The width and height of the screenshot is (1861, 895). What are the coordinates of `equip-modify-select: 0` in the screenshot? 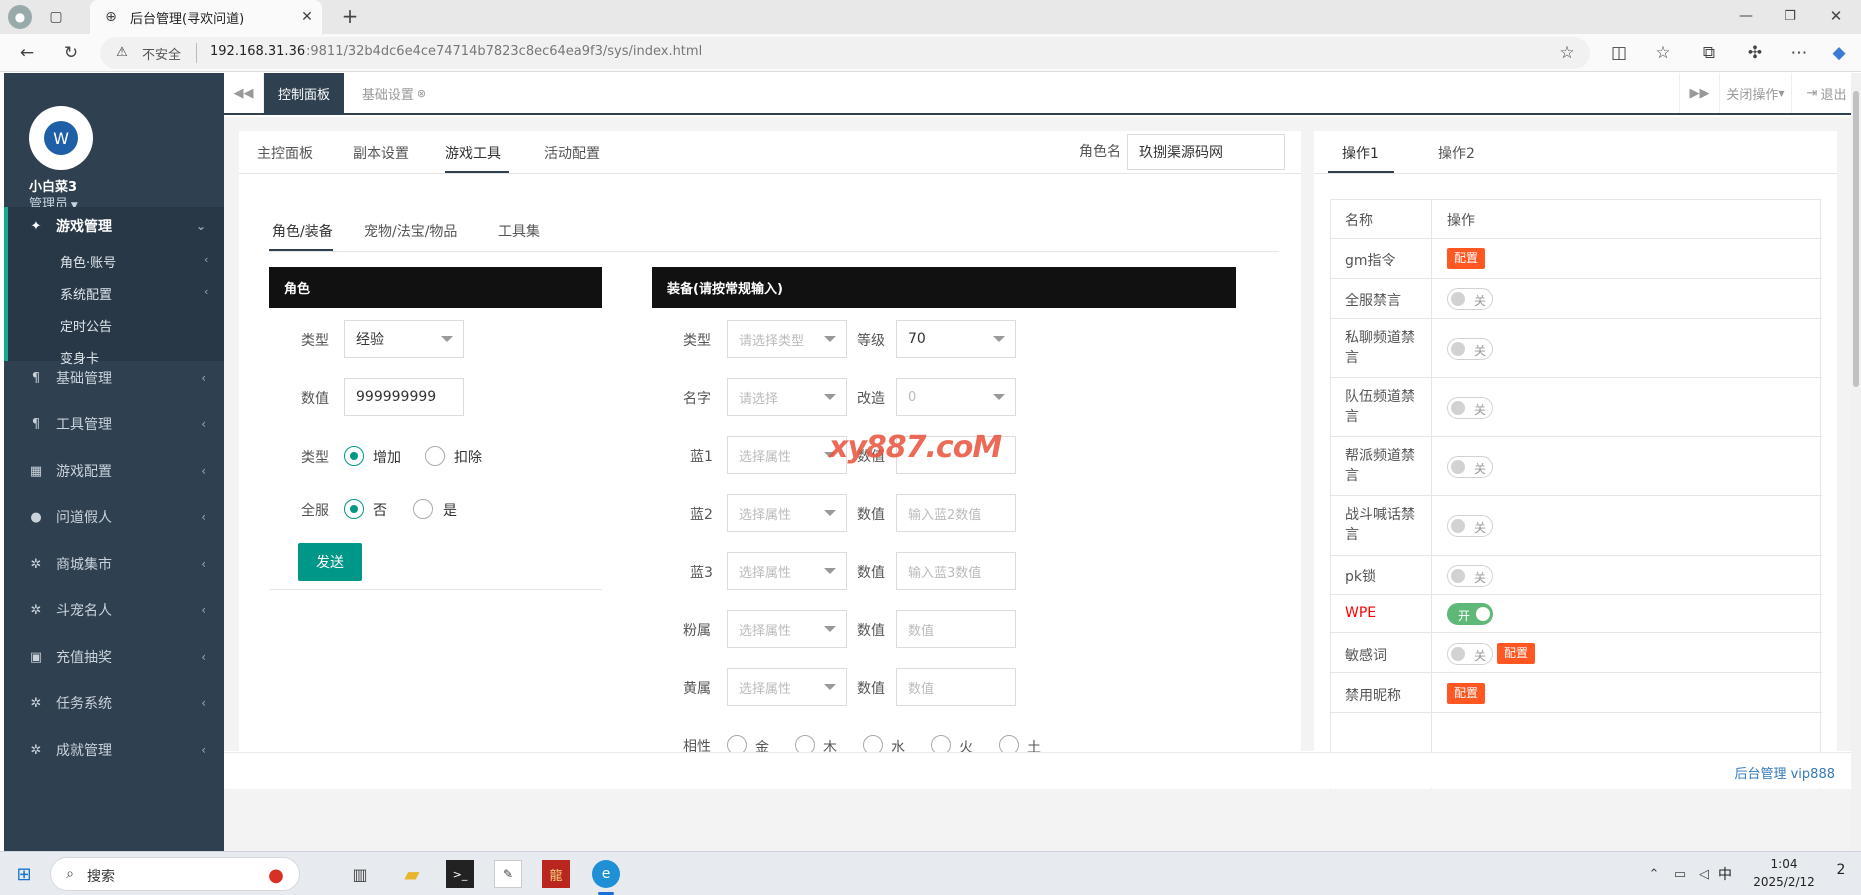 It's located at (956, 397).